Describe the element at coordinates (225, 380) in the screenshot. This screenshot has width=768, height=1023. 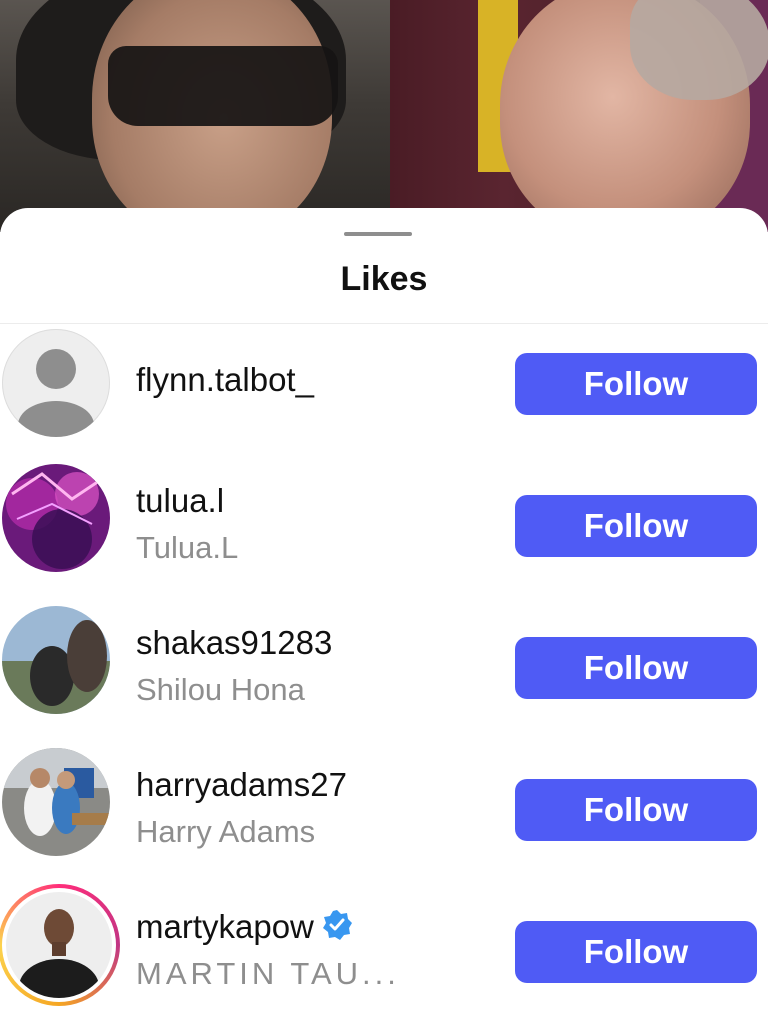
I see `username: flynn.talbot_` at that location.